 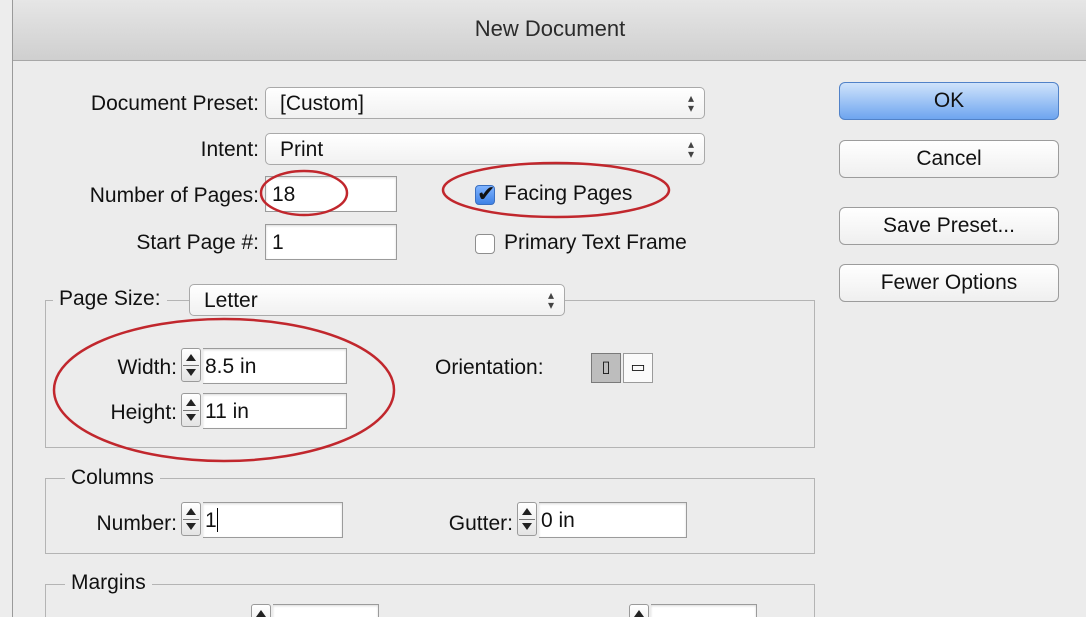 What do you see at coordinates (304, 193) in the screenshot?
I see `annotation-circle-pages` at bounding box center [304, 193].